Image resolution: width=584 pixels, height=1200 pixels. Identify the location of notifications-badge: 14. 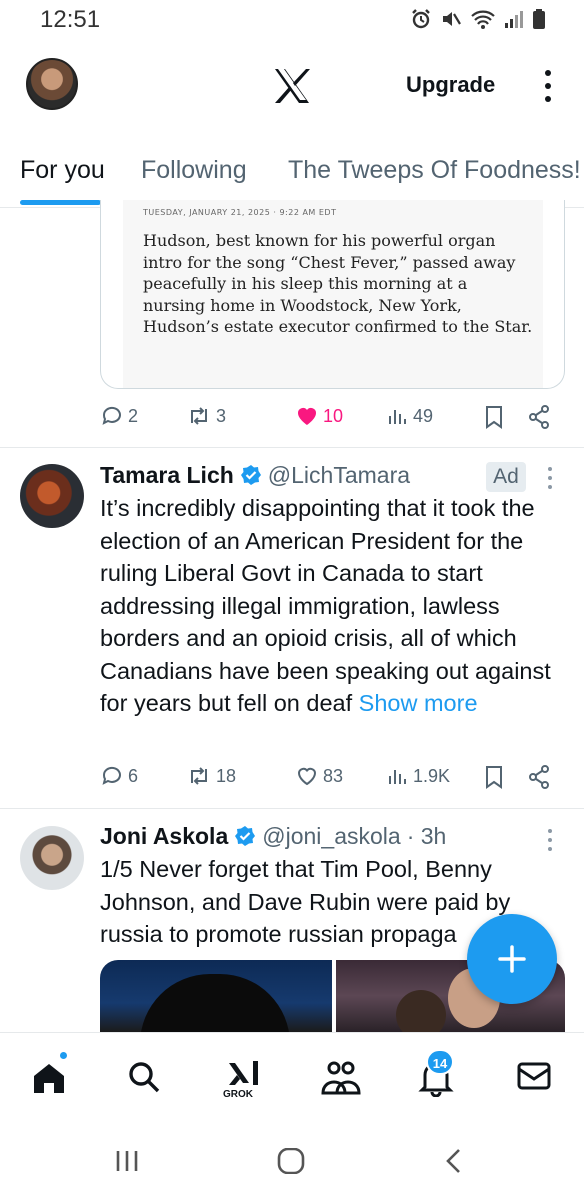
(440, 1062).